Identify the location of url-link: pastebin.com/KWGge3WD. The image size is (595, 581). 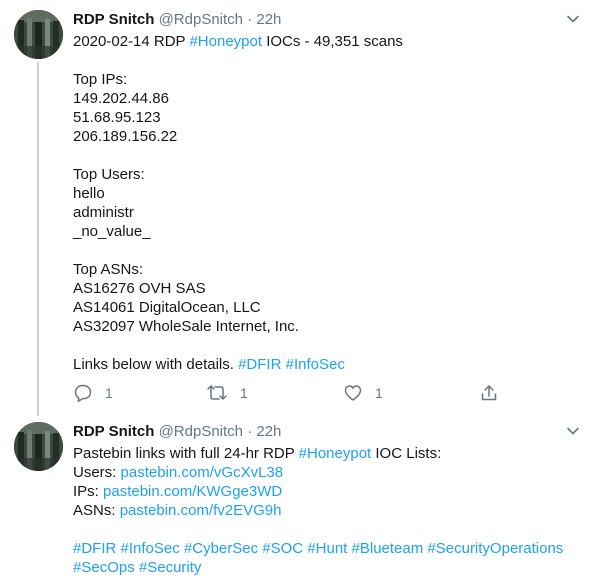
(192, 491).